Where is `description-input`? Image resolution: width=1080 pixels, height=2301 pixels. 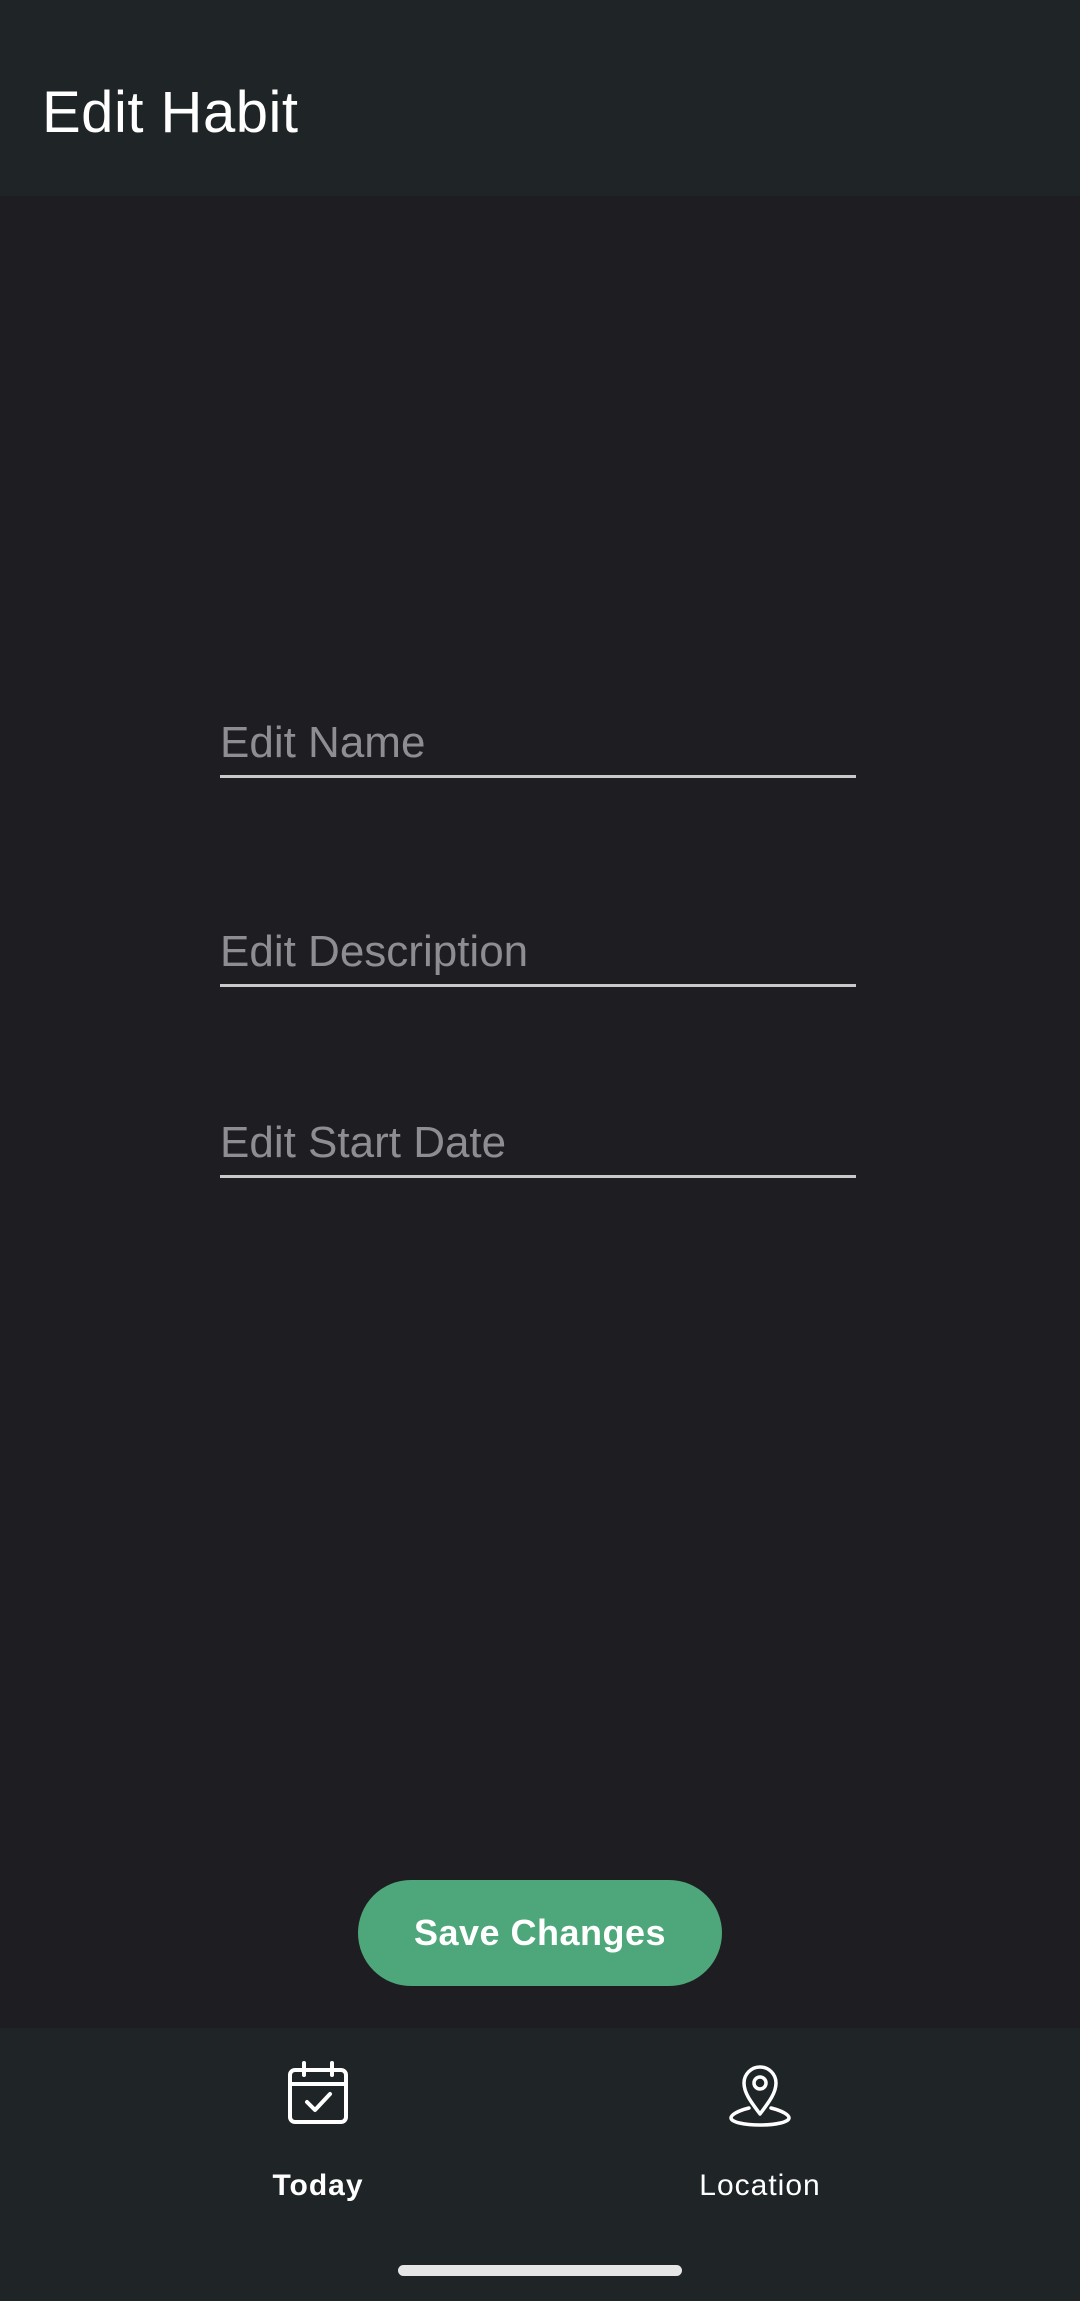 description-input is located at coordinates (538, 952).